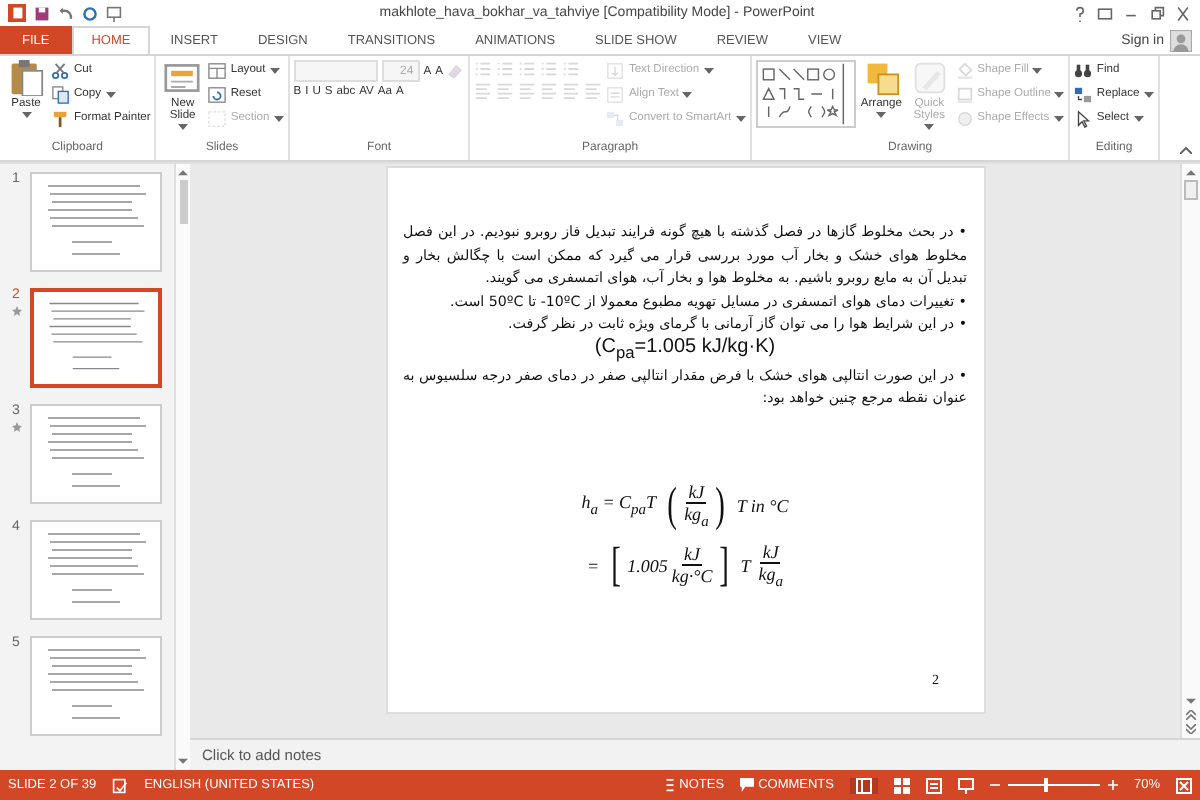  What do you see at coordinates (1083, 94) in the screenshot?
I see `replace-icon` at bounding box center [1083, 94].